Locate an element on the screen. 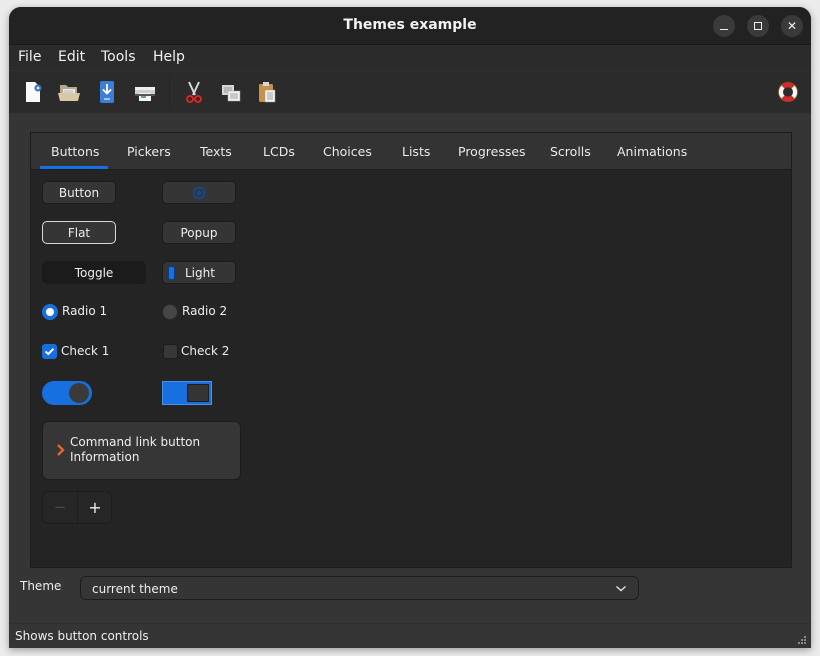 The height and width of the screenshot is (656, 820). maximize-button is located at coordinates (758, 26).